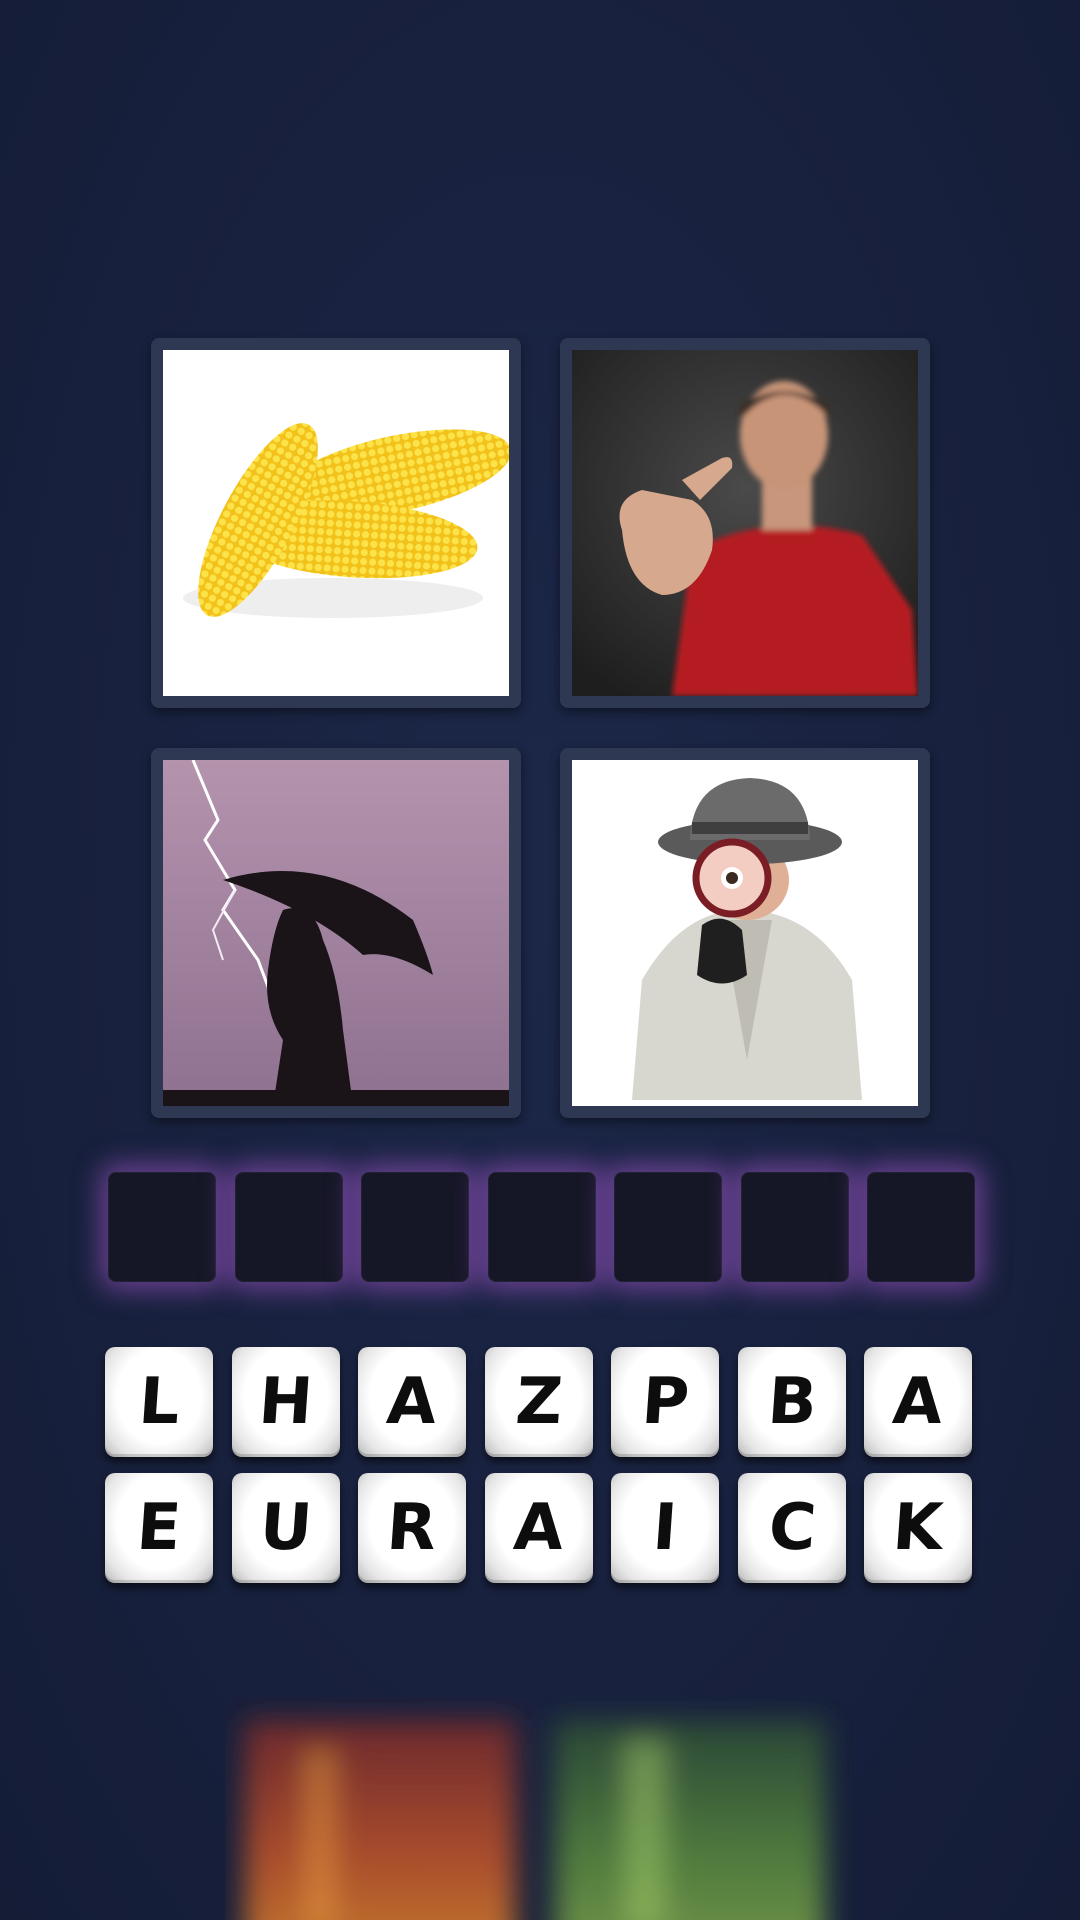  I want to click on letter-tile: H, so click(286, 1402).